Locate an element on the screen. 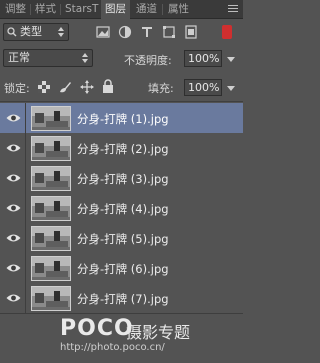 The width and height of the screenshot is (320, 363). lock-position-icon is located at coordinates (87, 87).